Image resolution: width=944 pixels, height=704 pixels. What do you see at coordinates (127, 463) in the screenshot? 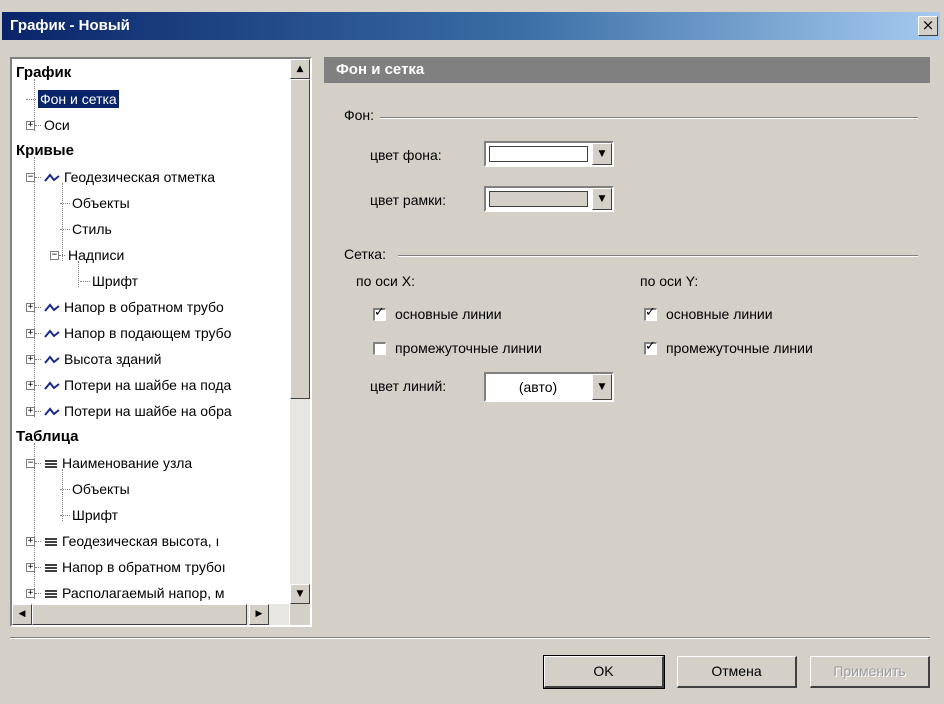
I see `tree-item-label: Наименование узла` at bounding box center [127, 463].